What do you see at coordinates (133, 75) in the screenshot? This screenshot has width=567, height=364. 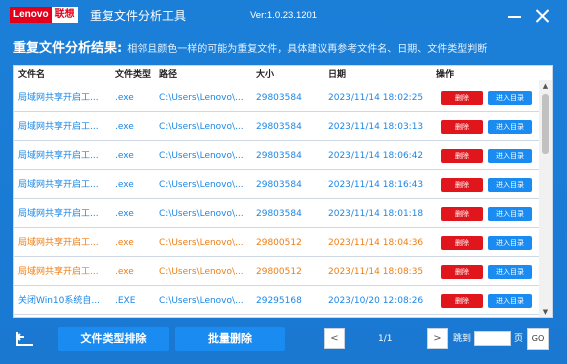 I see `column-header-type: 文件类型` at bounding box center [133, 75].